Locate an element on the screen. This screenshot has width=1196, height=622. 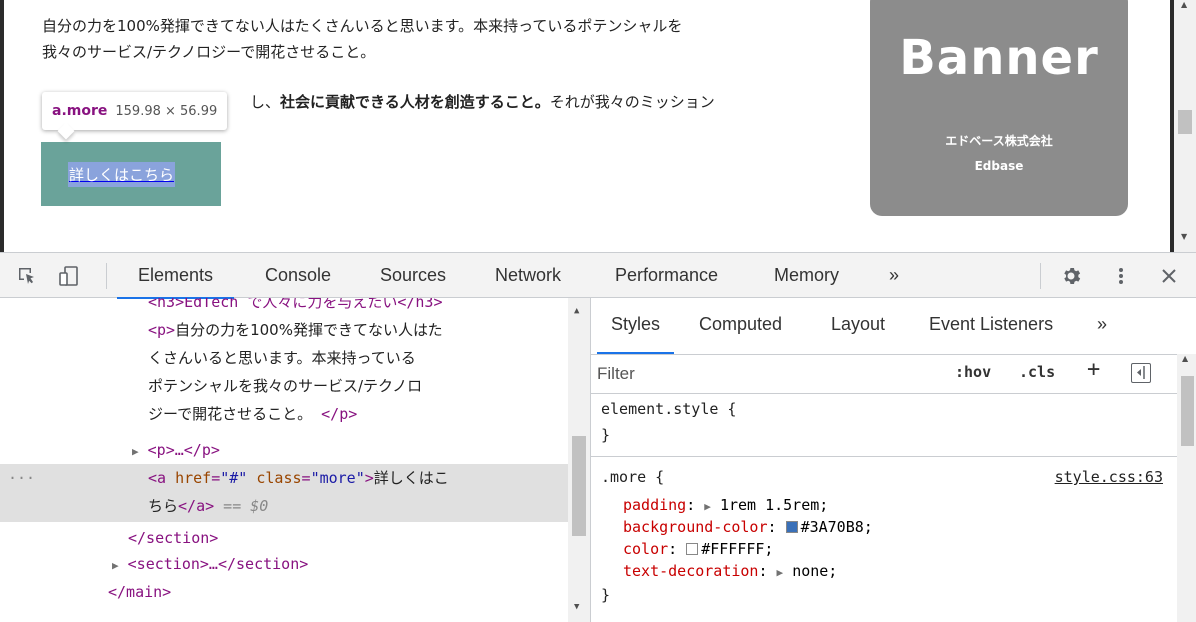
more-link-text: 詳しくはこちら is located at coordinates (122, 174).